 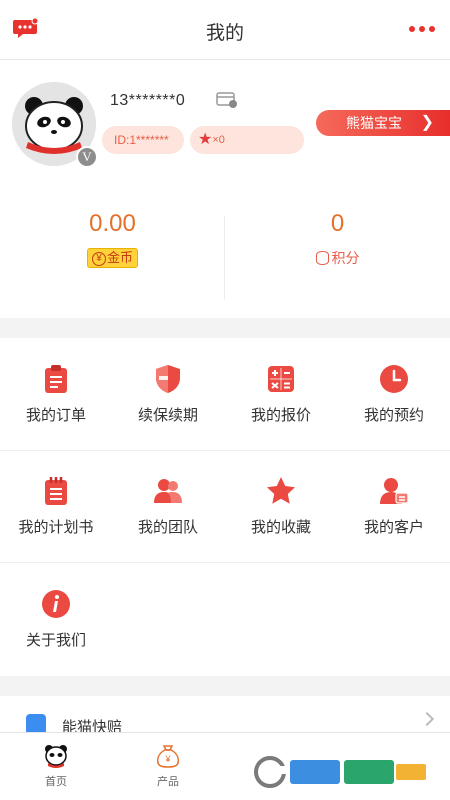 What do you see at coordinates (393, 415) in the screenshot?
I see `menu-item-label: 我的预约` at bounding box center [393, 415].